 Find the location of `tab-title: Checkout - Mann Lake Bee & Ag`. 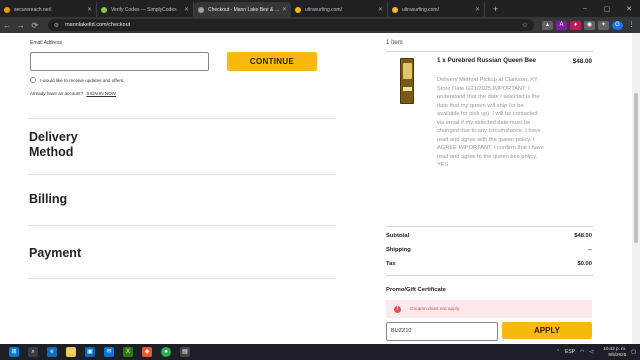

tab-title: Checkout - Mann Lake Bee & Ag is located at coordinates (244, 9).